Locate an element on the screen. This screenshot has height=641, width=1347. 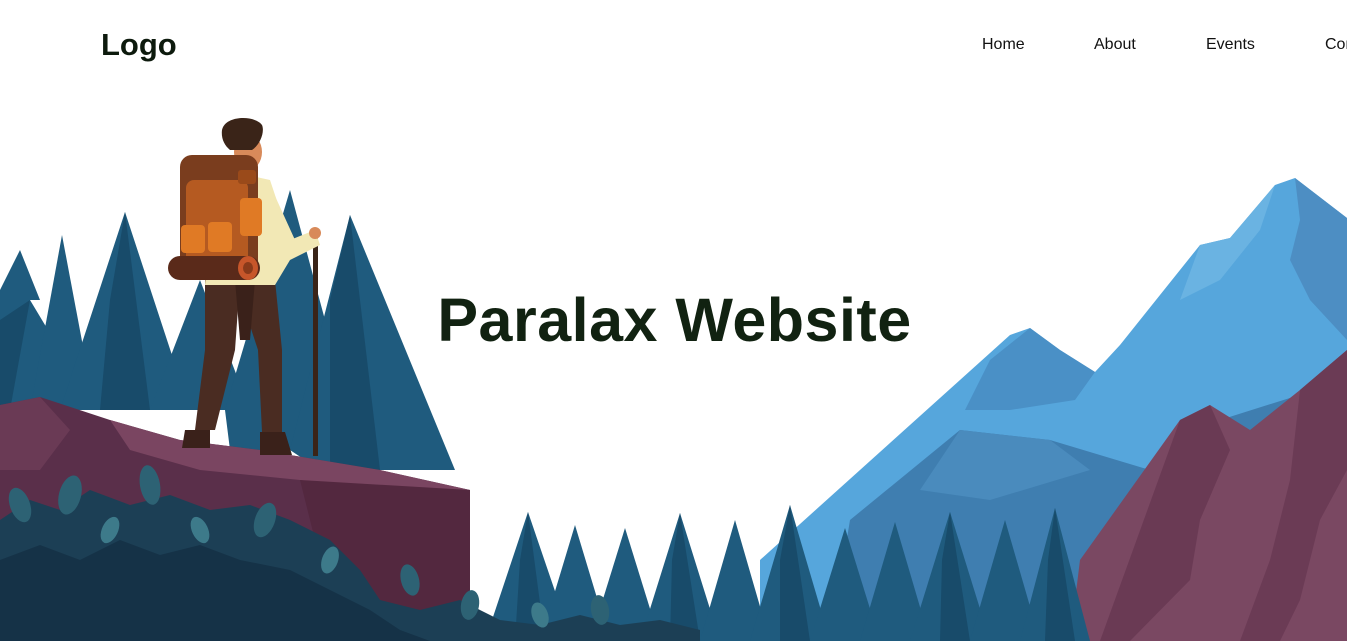
hero-title: Paralax Website is located at coordinates (673, 320).